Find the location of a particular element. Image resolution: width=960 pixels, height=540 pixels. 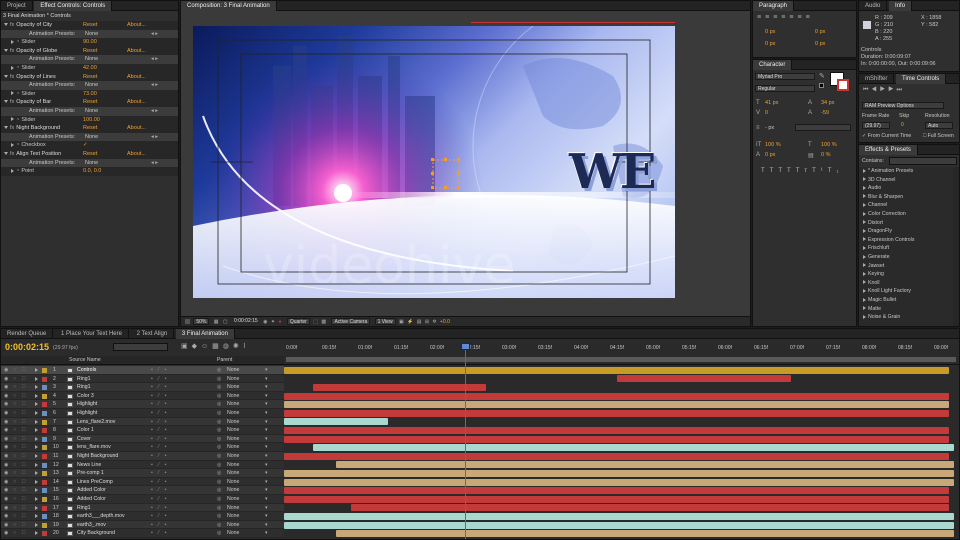

tab-time-controls: Time Controls is located at coordinates (921, 79).